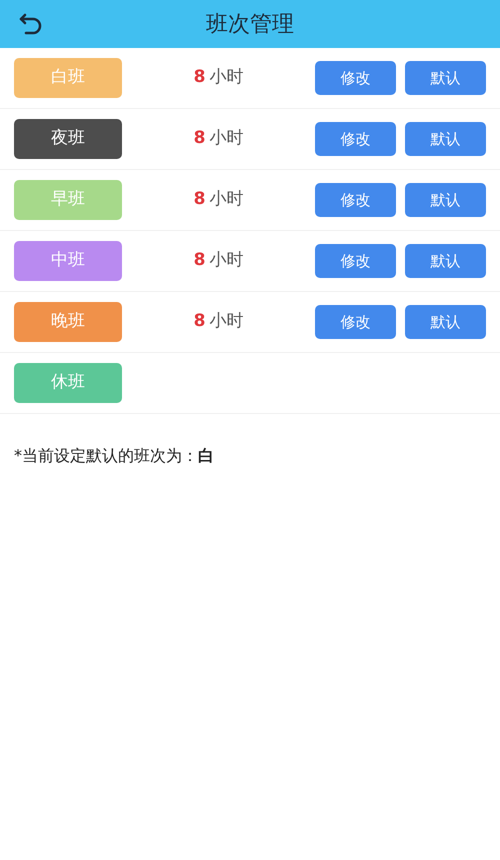  Describe the element at coordinates (68, 322) in the screenshot. I see `shift-tag: 晚班` at that location.